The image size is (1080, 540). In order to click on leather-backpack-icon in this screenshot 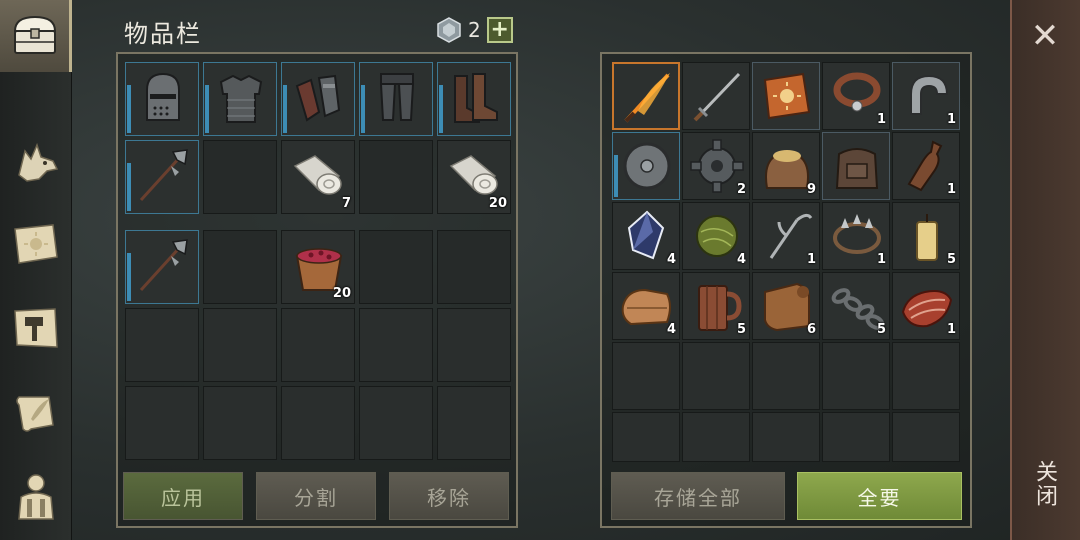, I will do `click(857, 168)`.